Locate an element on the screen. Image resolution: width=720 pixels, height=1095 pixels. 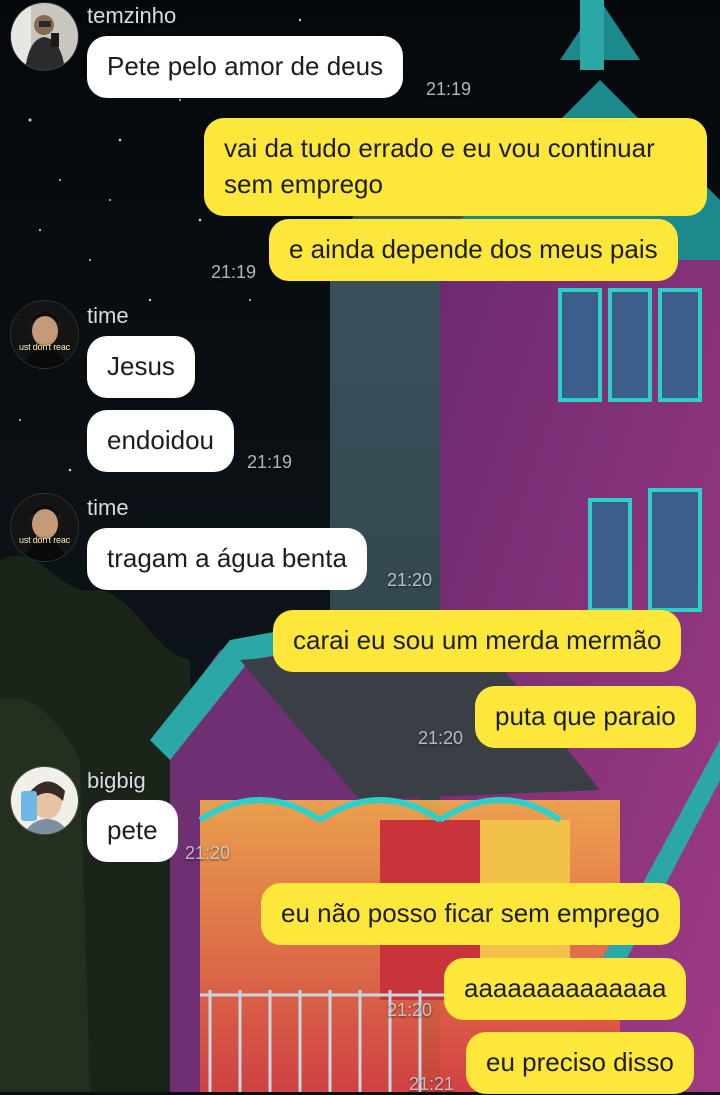
message-bubble: puta que paraio is located at coordinates (585, 717).